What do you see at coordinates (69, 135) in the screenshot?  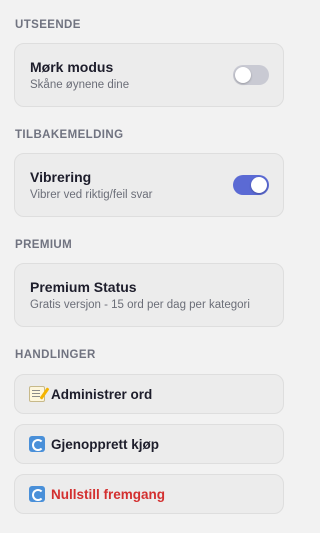 I see `section-header-feedback: TILBAKEMELDING` at bounding box center [69, 135].